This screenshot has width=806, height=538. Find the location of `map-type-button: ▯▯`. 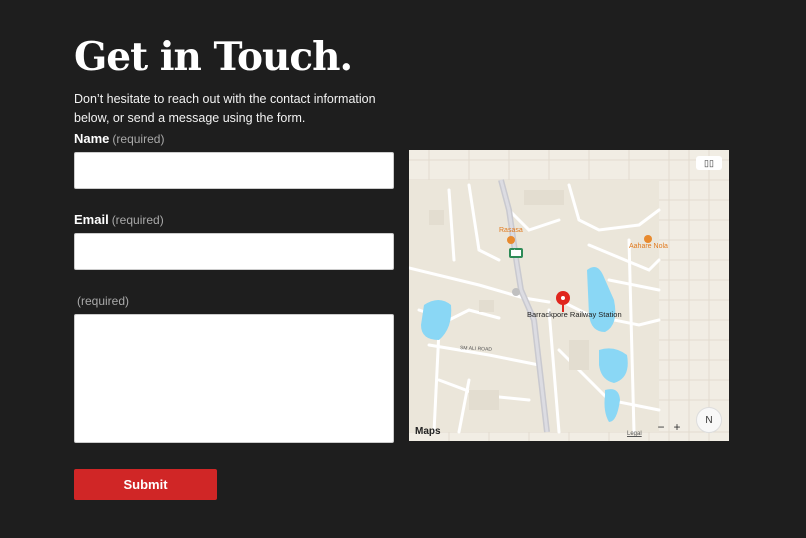

map-type-button: ▯▯ is located at coordinates (709, 163).